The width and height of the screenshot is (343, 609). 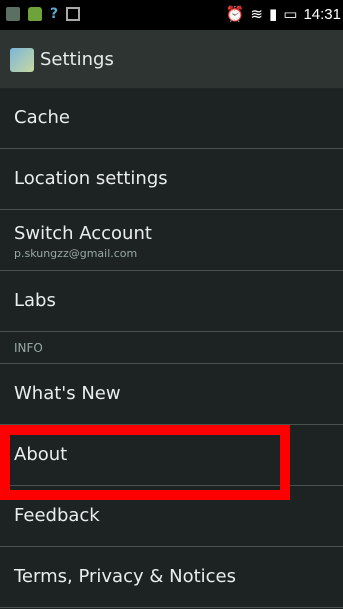 What do you see at coordinates (171, 240) in the screenshot?
I see `settings-item-switch-account: Switch Account p.skungzz@gmail.com` at bounding box center [171, 240].